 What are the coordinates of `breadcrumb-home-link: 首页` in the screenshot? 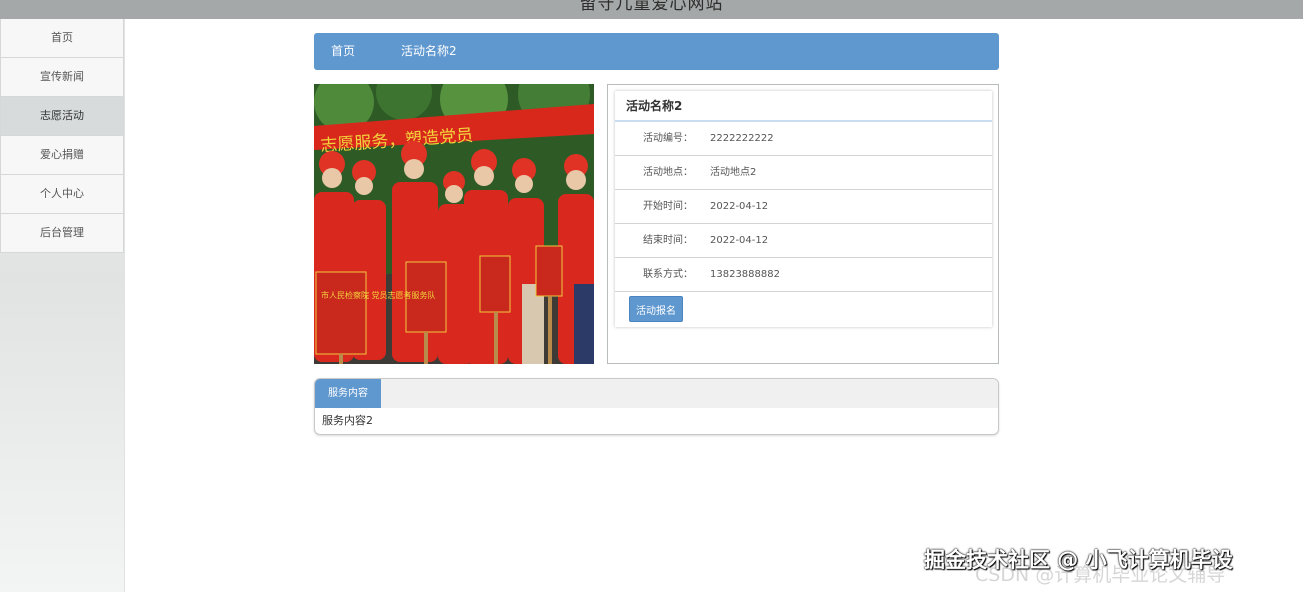 It's located at (343, 51).